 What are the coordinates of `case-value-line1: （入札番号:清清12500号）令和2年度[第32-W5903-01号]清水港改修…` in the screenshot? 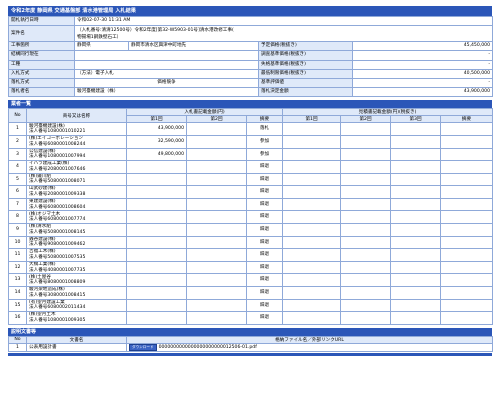 It's located at (155, 30).